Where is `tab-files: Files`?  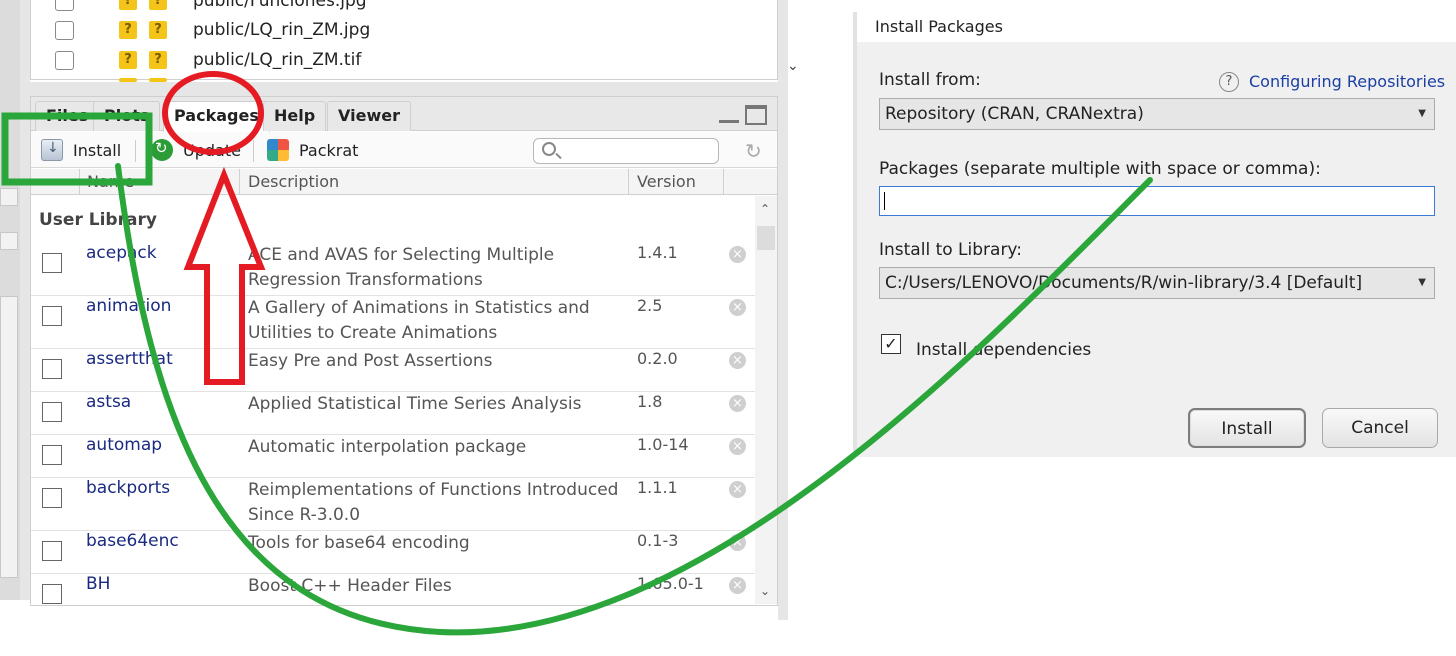
tab-files: Files is located at coordinates (67, 116).